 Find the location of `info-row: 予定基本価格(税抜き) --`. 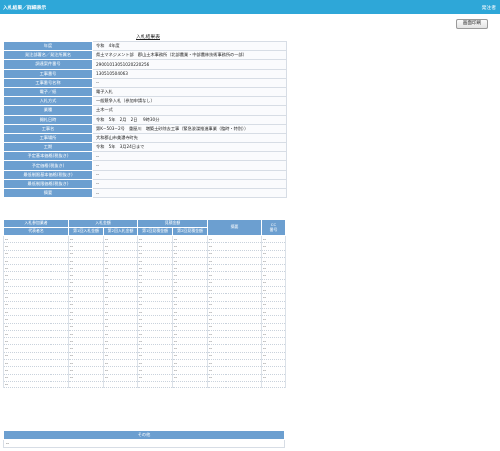

info-row: 予定基本価格(税抜き) -- is located at coordinates (145, 156).